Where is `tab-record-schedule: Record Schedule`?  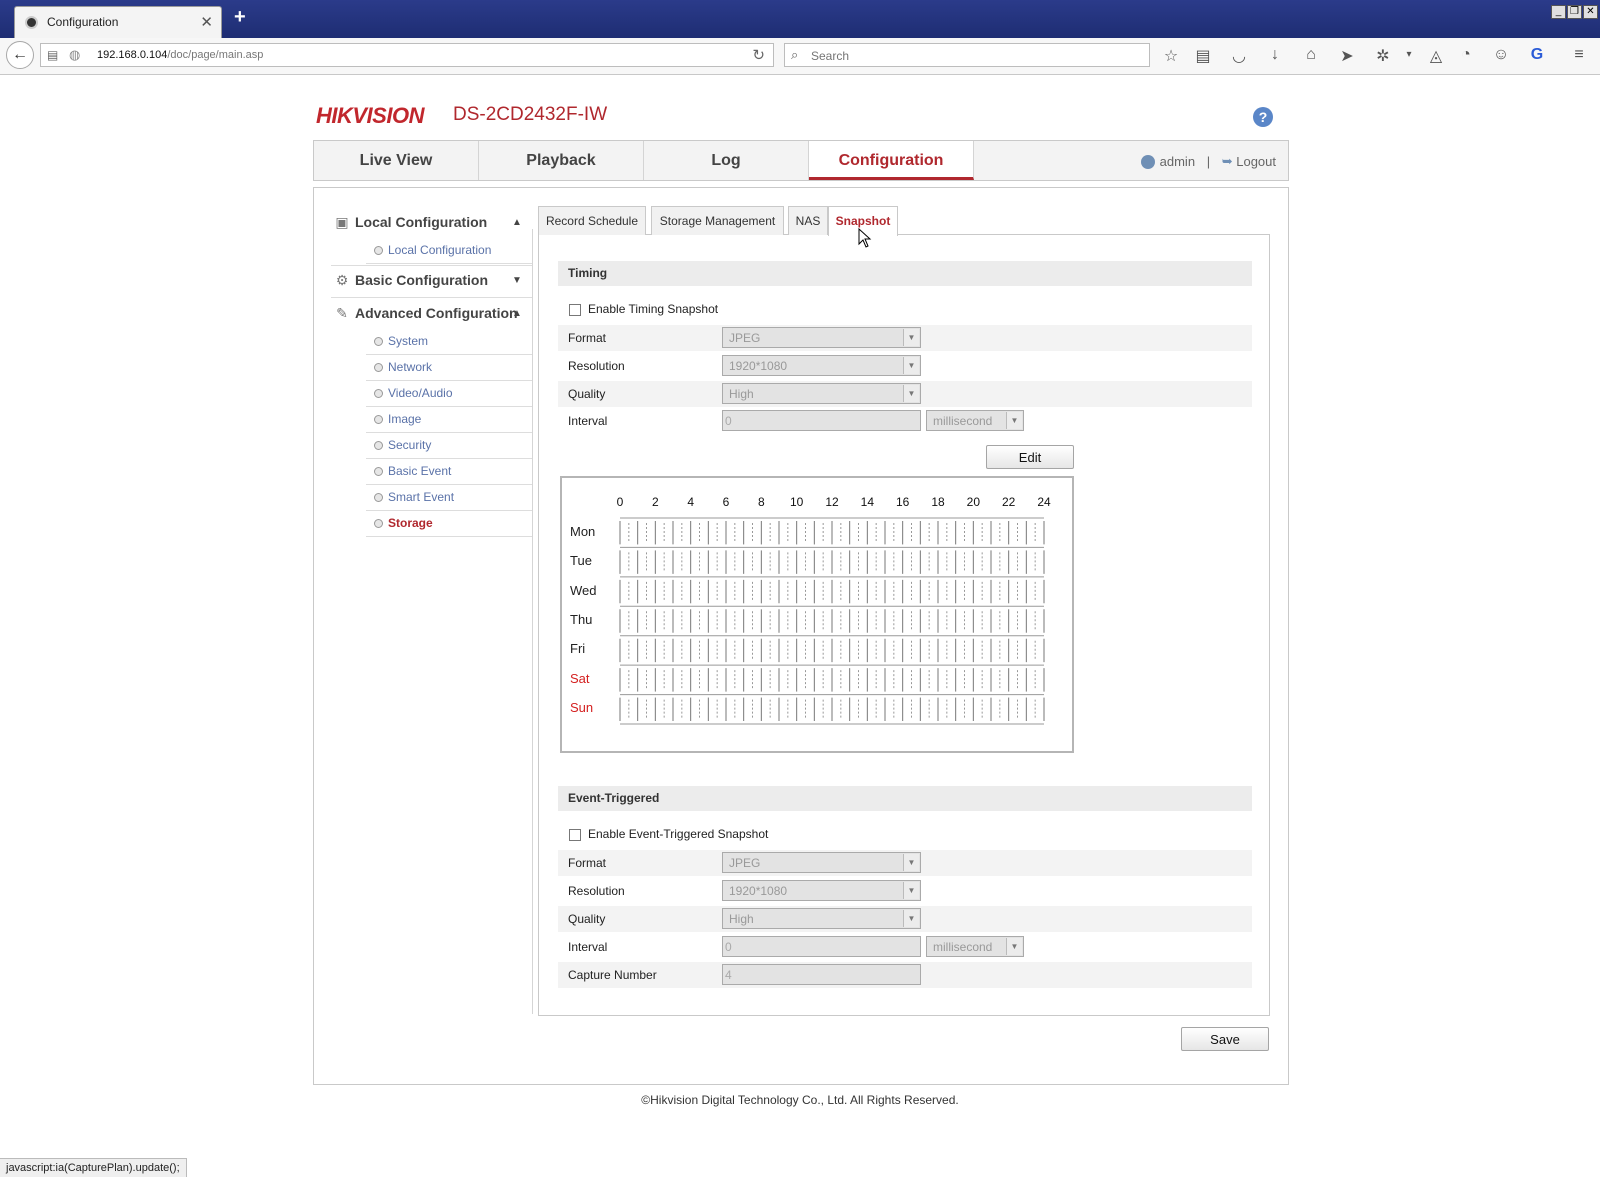
tab-record-schedule: Record Schedule is located at coordinates (592, 220).